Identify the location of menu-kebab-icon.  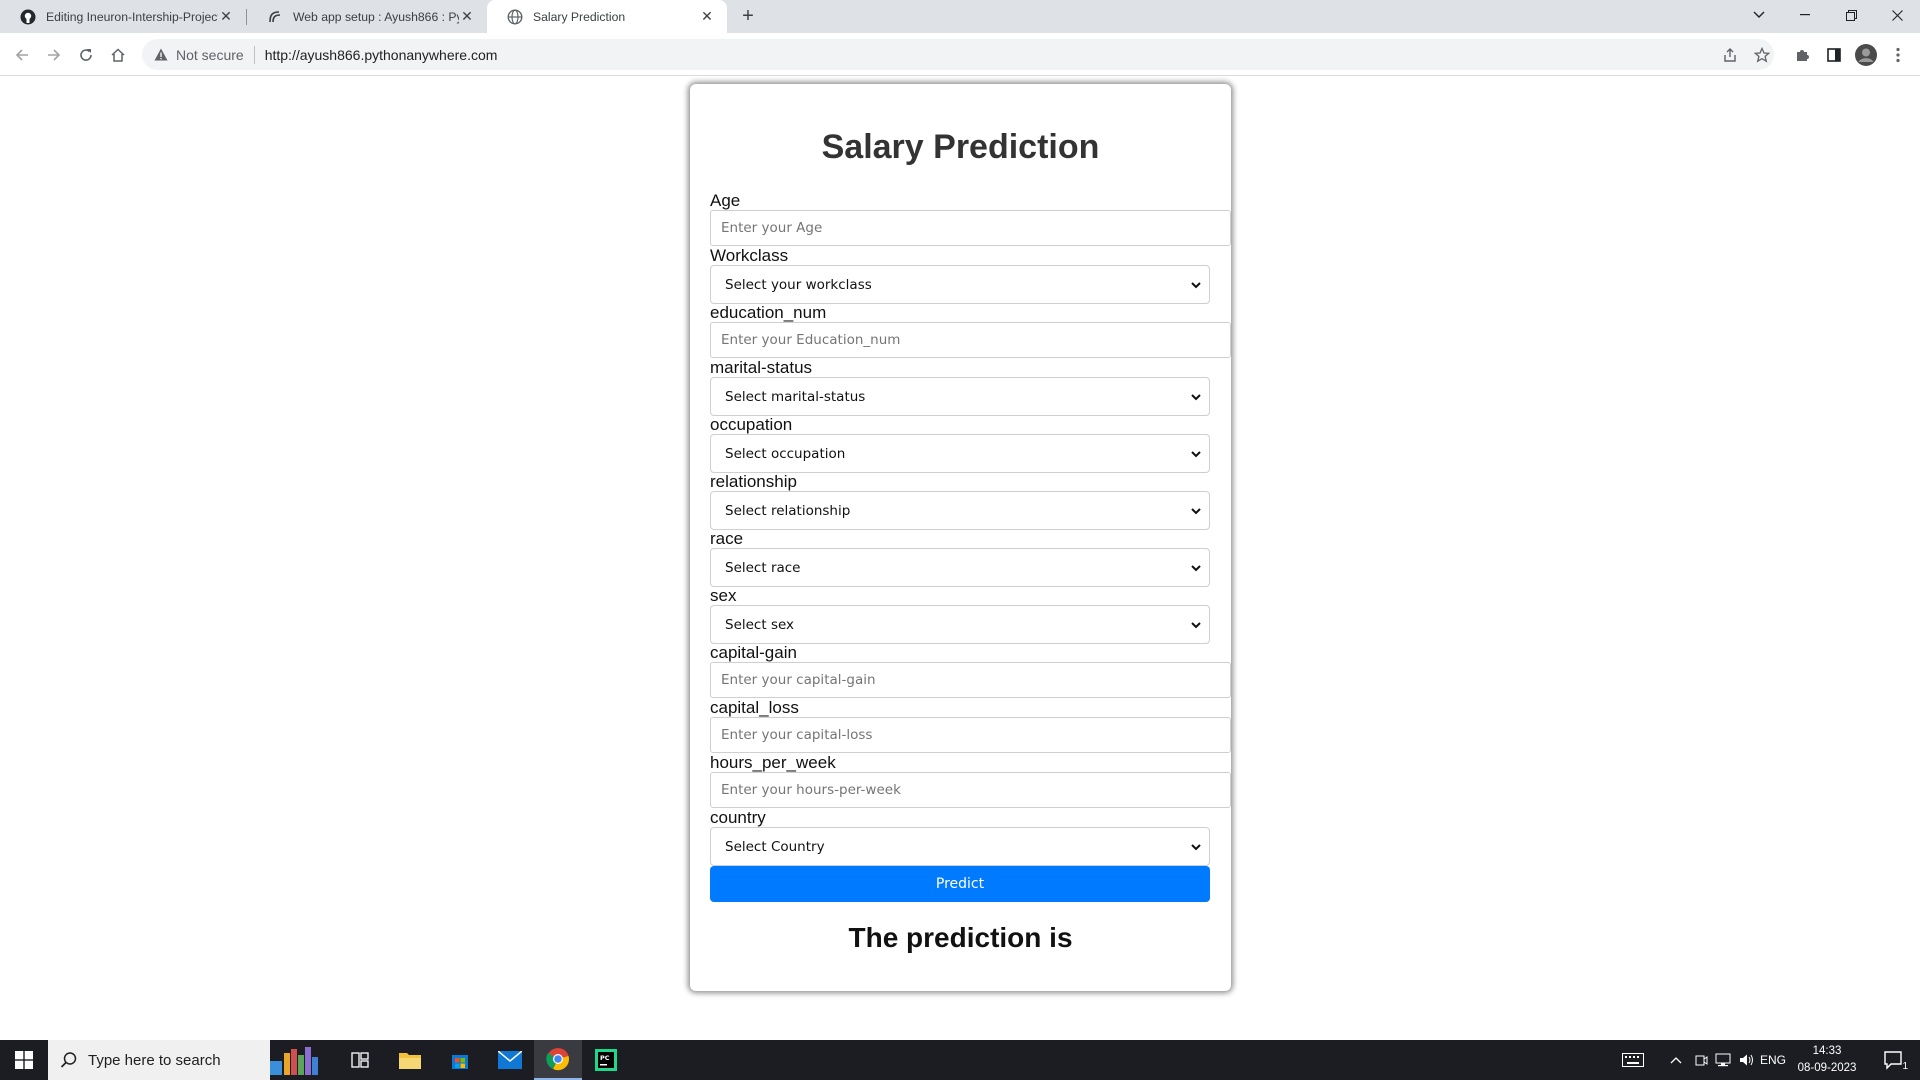
(1898, 55).